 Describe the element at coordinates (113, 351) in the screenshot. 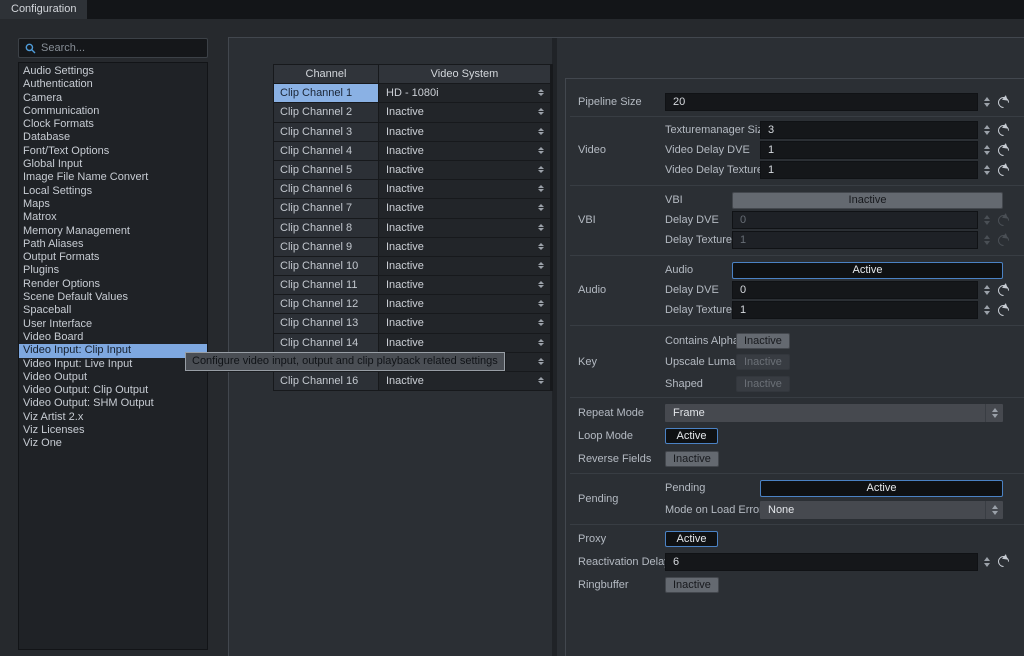

I see `sidebar-item-video-input-clip-input: Video Input: Clip Input` at that location.